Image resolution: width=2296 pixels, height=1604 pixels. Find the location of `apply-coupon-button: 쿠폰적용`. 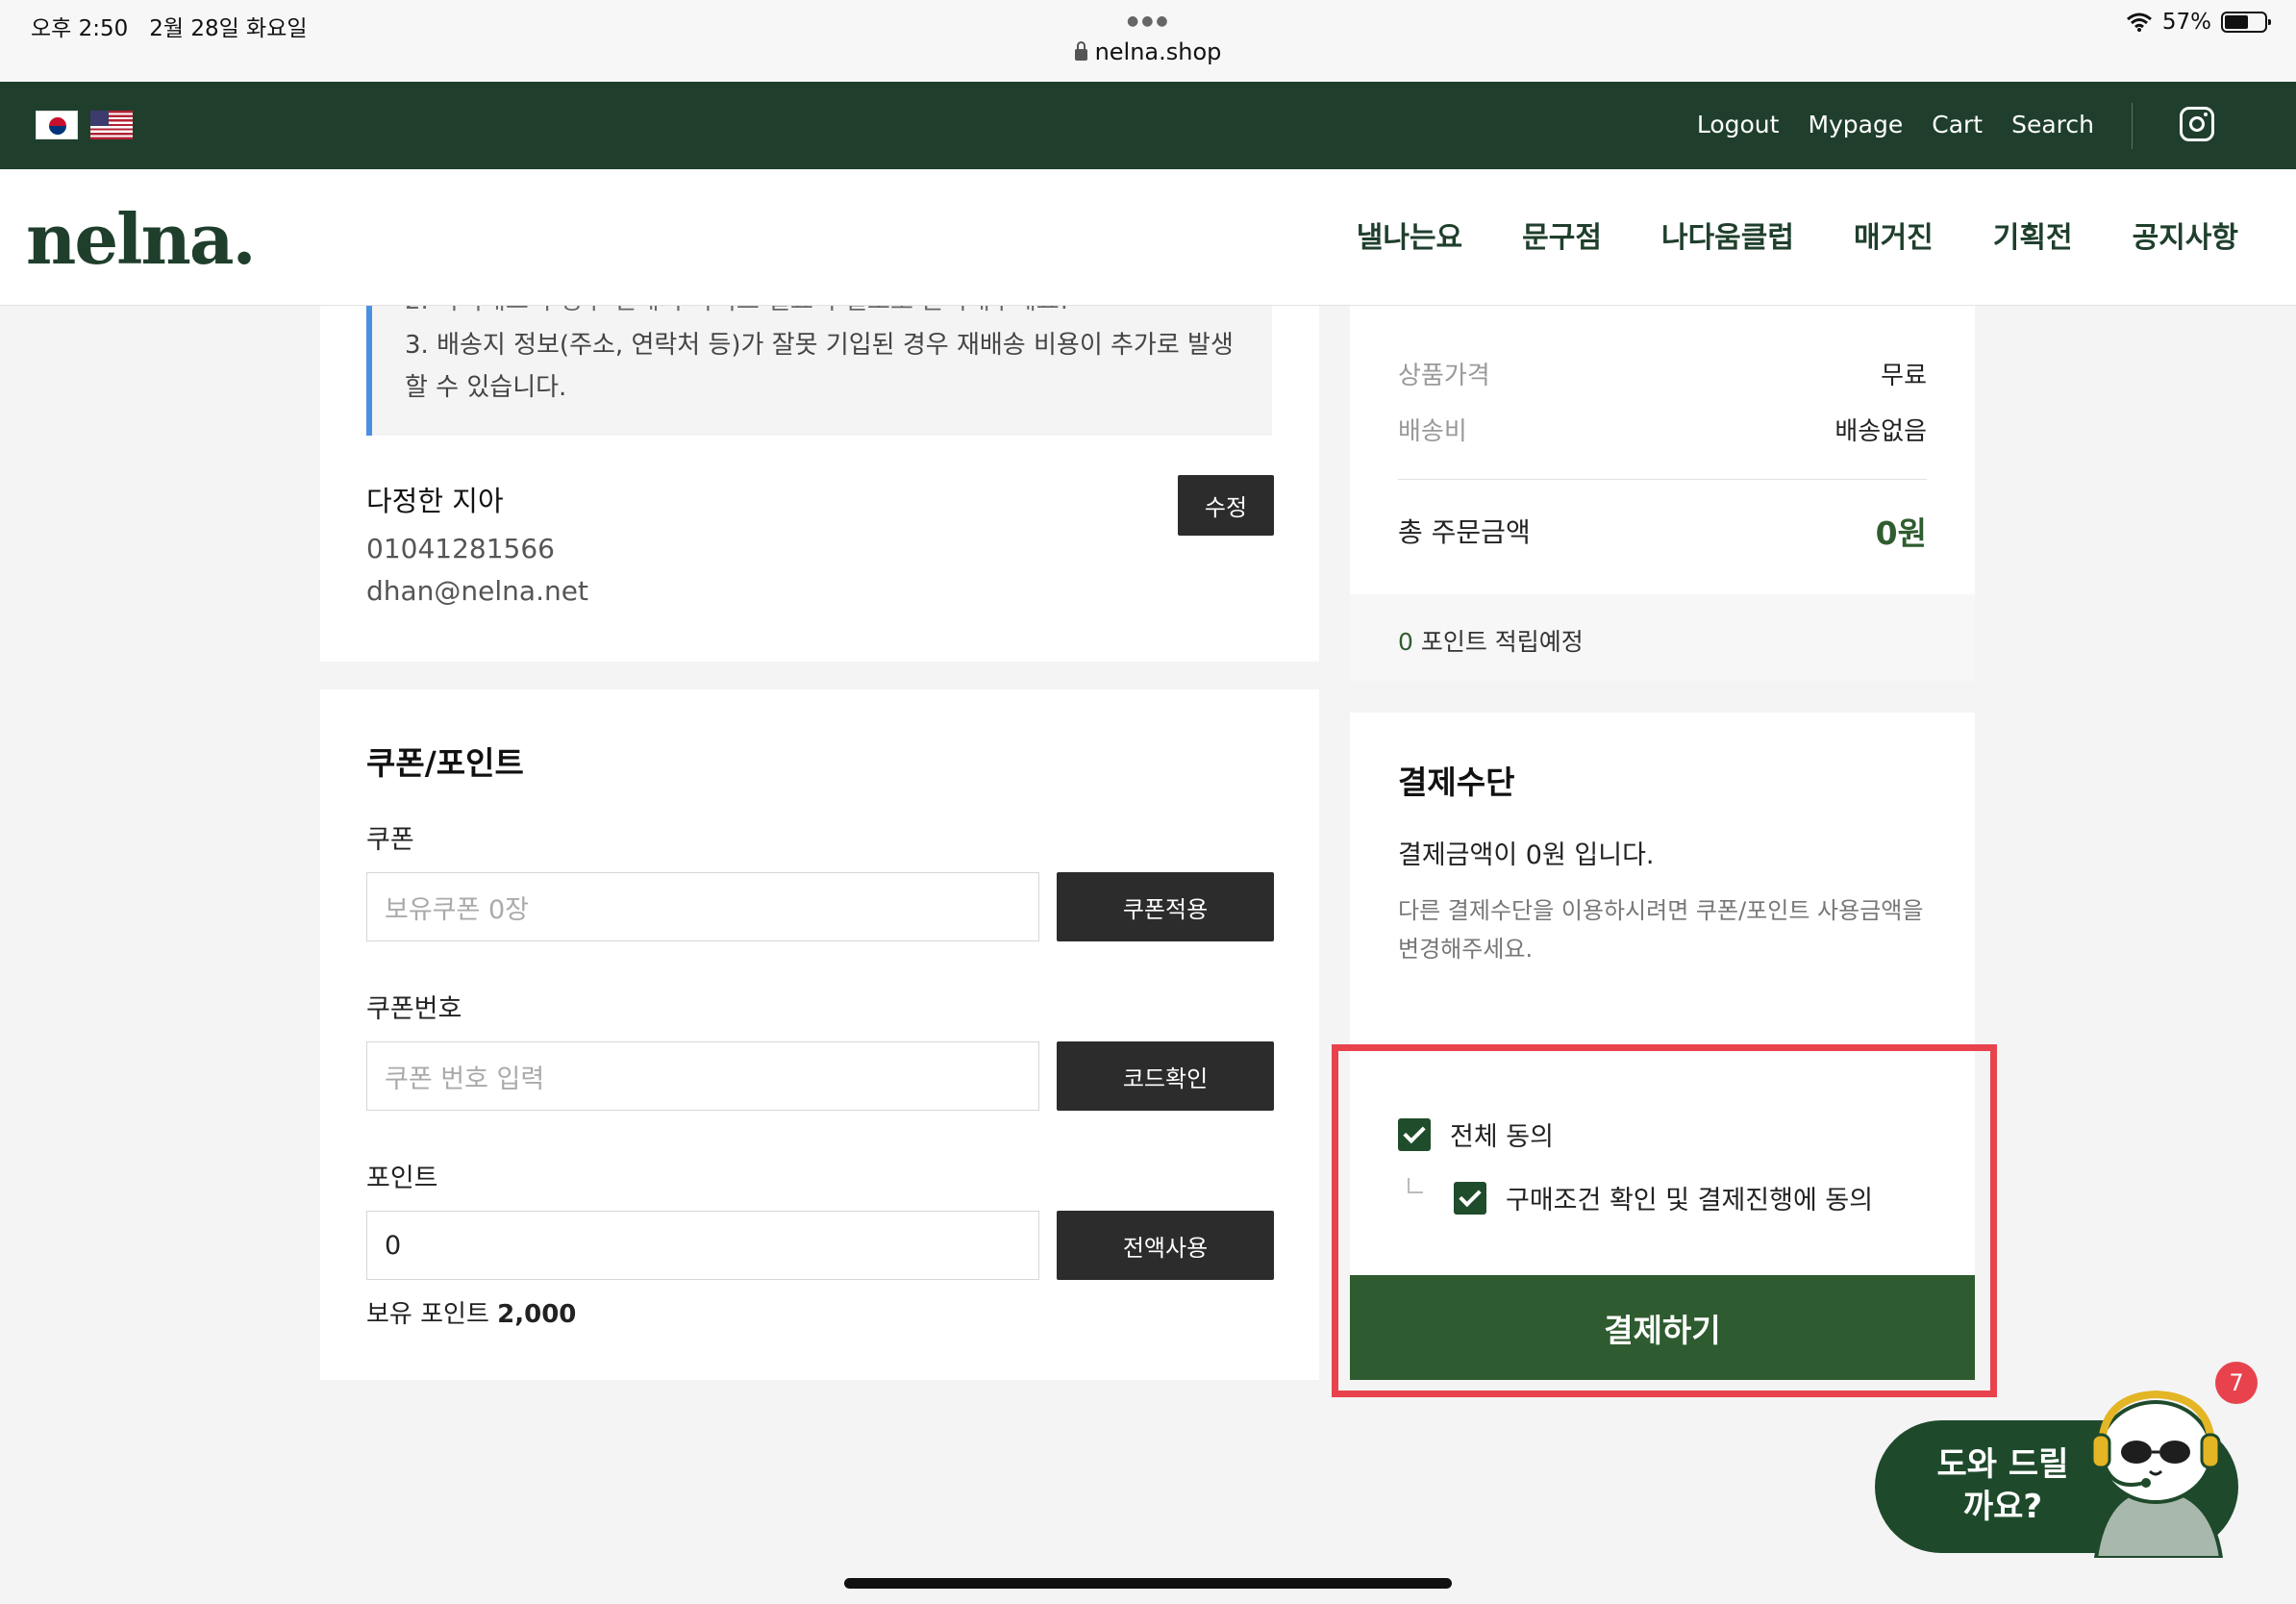

apply-coupon-button: 쿠폰적용 is located at coordinates (1165, 906).